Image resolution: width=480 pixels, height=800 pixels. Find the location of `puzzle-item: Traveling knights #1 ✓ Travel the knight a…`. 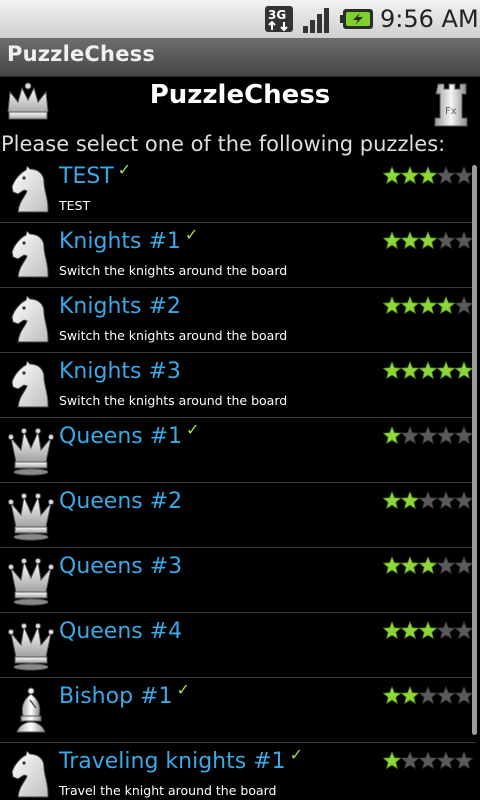

puzzle-item: Traveling knights #1 ✓ Travel the knight a… is located at coordinates (238, 771).